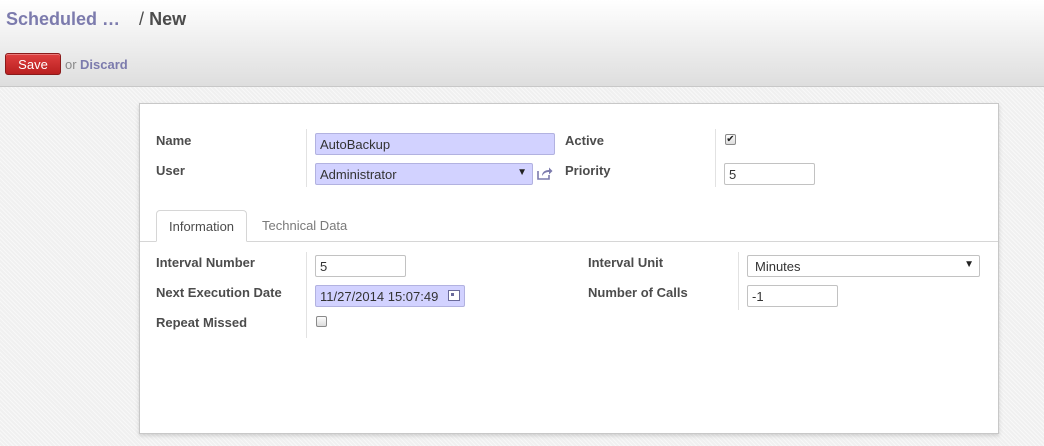 The height and width of the screenshot is (446, 1044). Describe the element at coordinates (454, 295) in the screenshot. I see `calendar-icon` at that location.